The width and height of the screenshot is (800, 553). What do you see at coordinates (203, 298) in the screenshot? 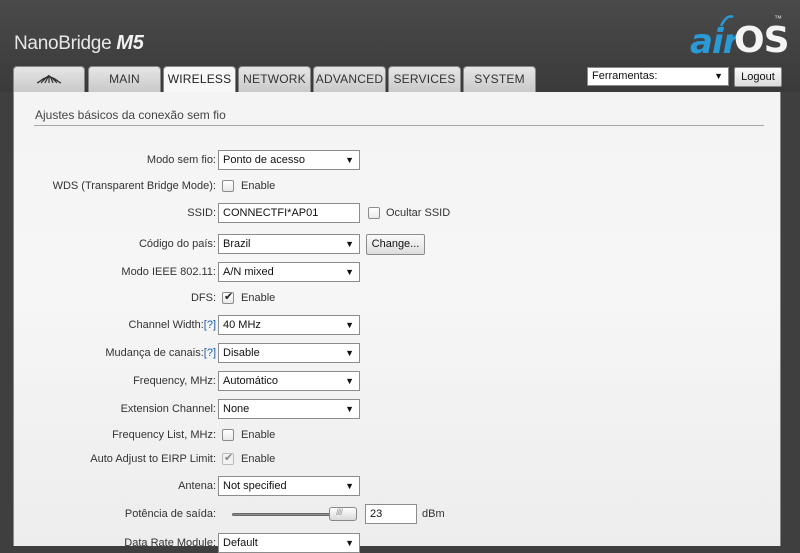
I see `dfs-label: DFS:` at bounding box center [203, 298].